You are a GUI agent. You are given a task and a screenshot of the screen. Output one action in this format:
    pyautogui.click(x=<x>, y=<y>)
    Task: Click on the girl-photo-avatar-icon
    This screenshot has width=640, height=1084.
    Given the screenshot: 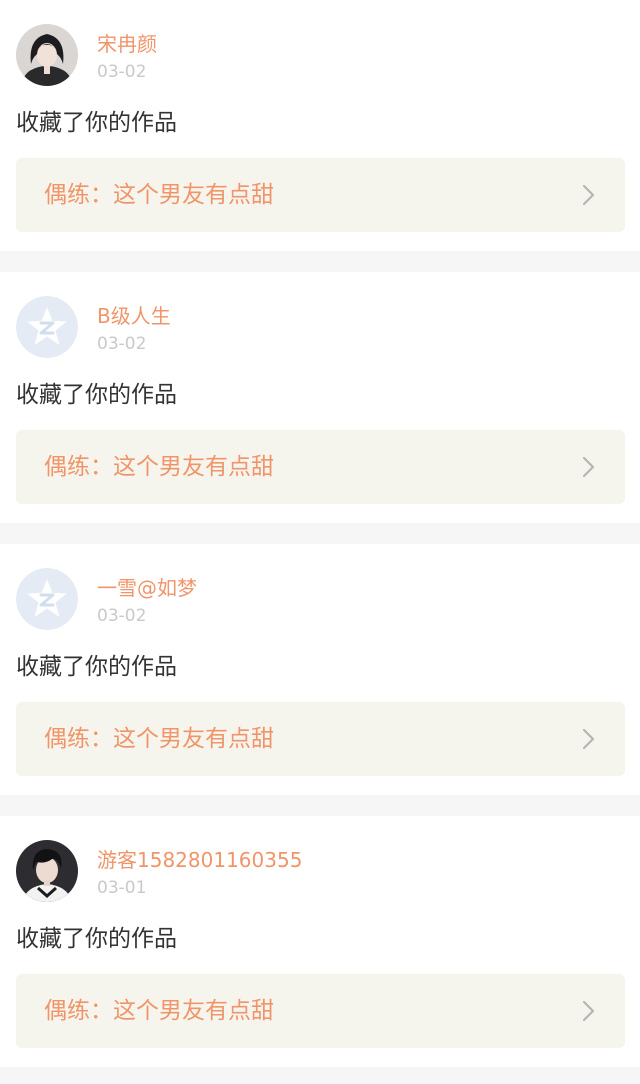 What is the action you would take?
    pyautogui.click(x=47, y=55)
    